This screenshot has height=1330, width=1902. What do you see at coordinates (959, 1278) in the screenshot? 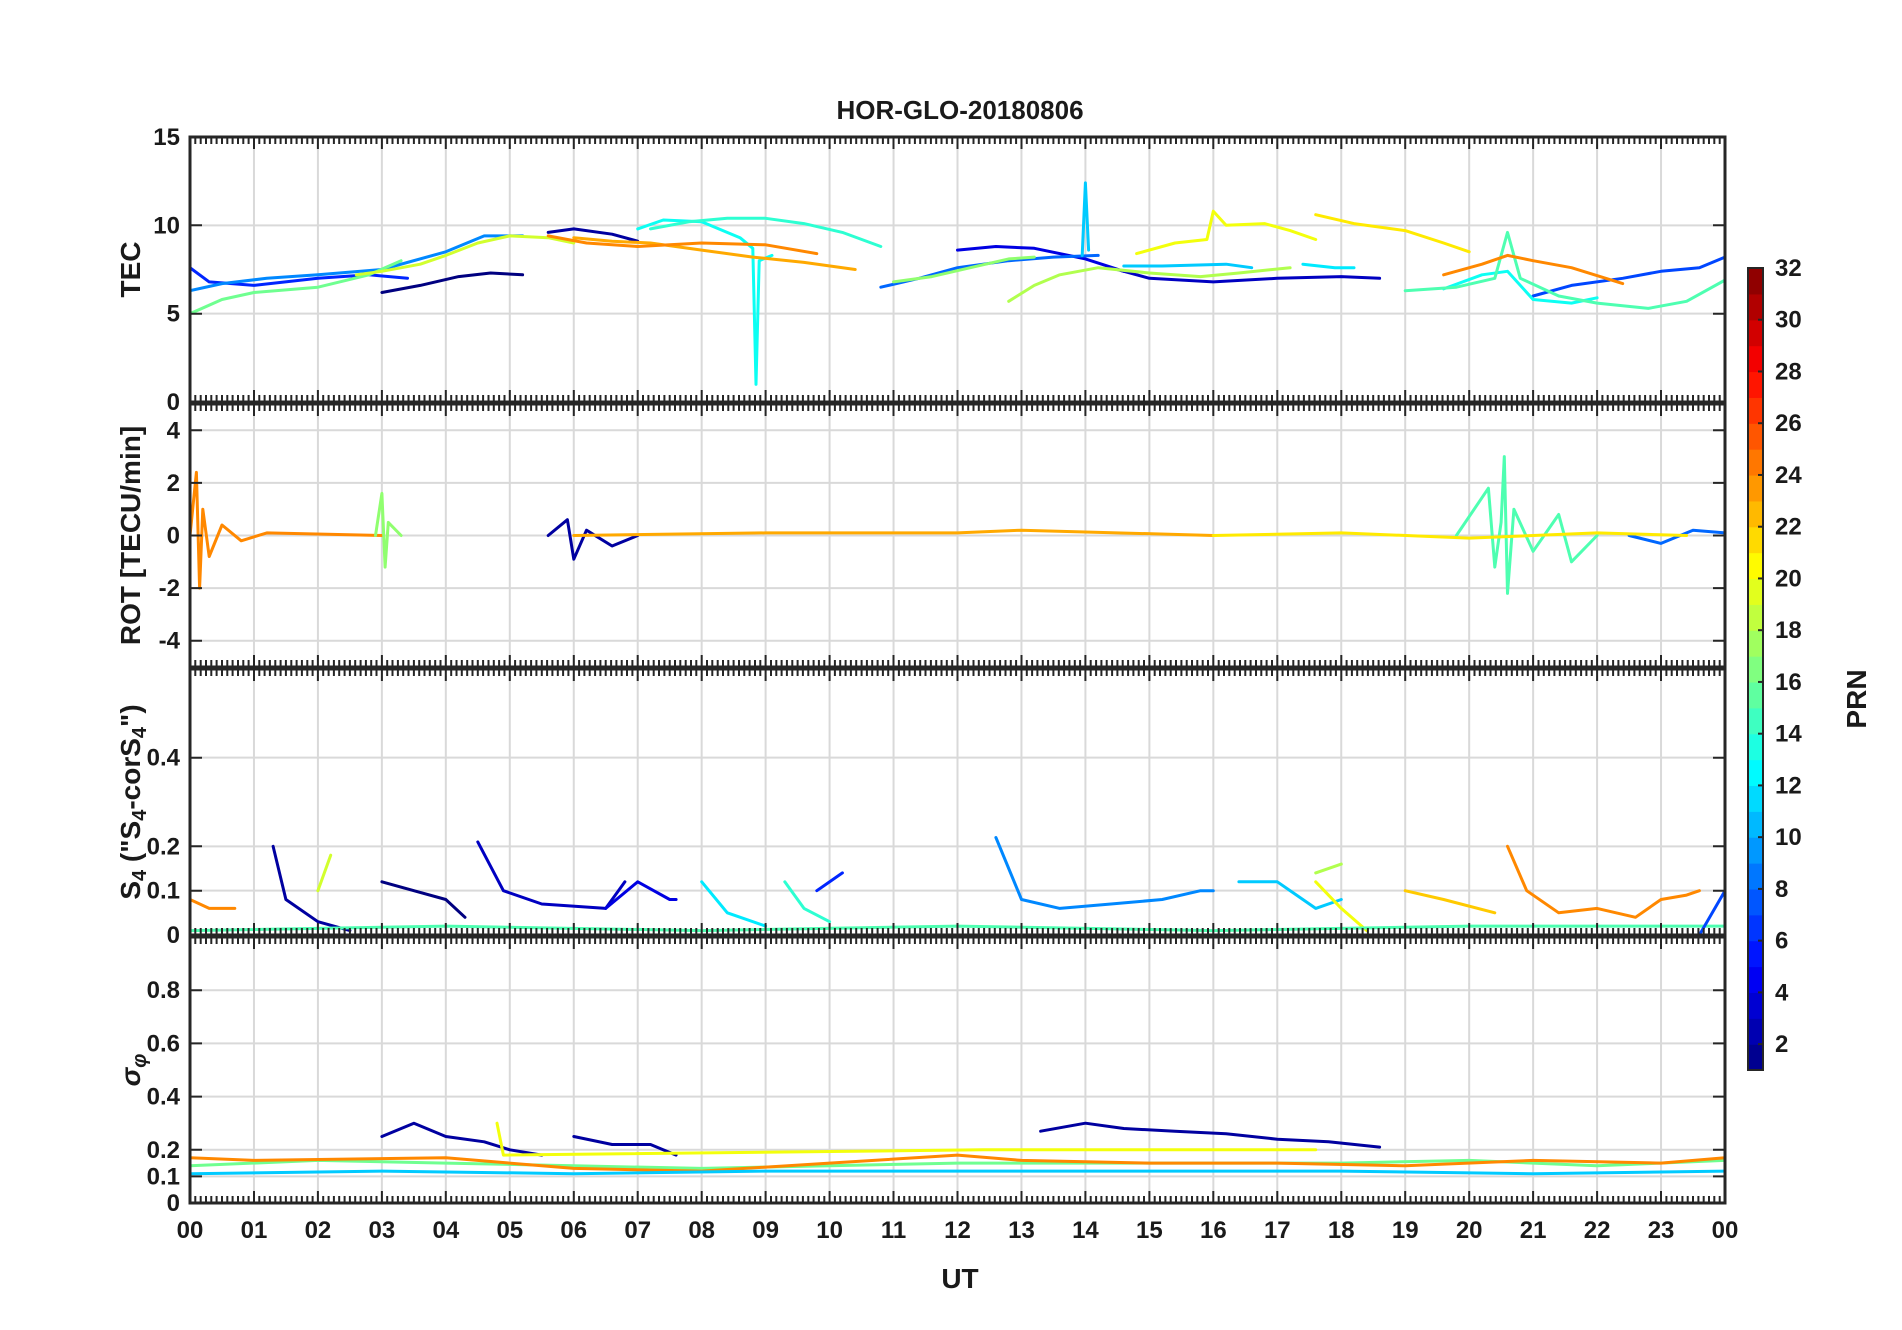
I see `x-axis-label: UT` at bounding box center [959, 1278].